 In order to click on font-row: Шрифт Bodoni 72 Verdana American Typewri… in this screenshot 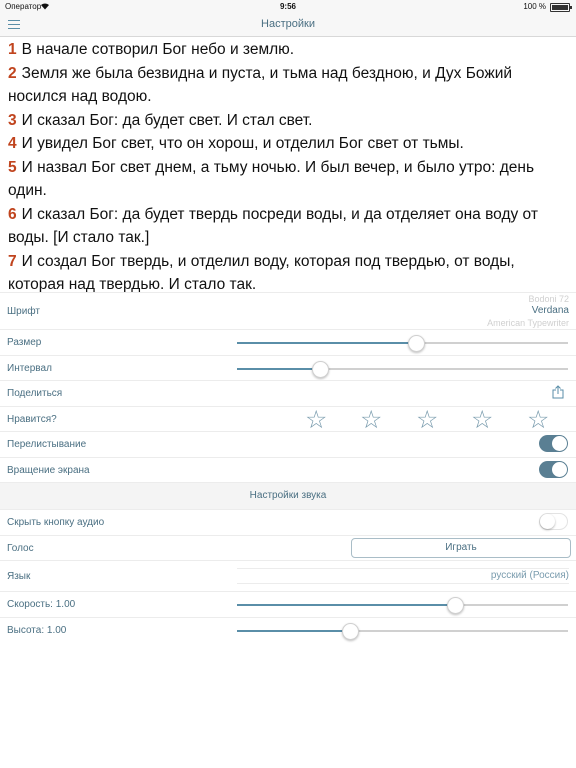, I will do `click(288, 310)`.